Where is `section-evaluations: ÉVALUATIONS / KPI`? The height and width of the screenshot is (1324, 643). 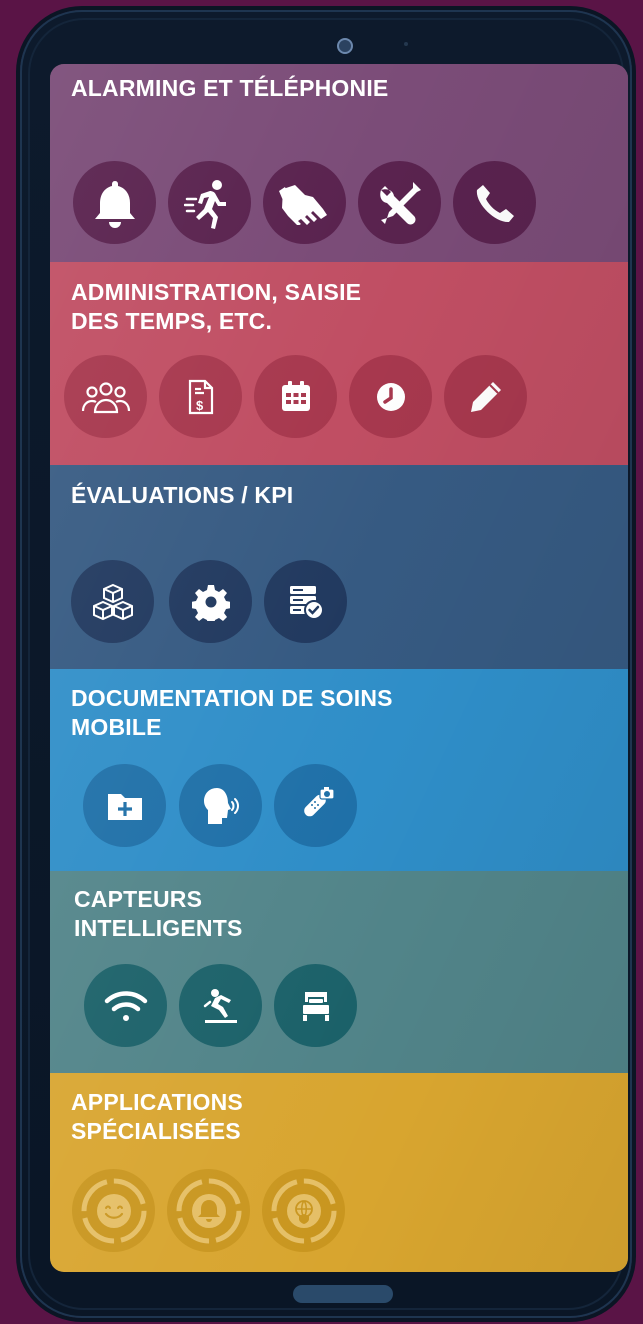 section-evaluations: ÉVALUATIONS / KPI is located at coordinates (339, 567).